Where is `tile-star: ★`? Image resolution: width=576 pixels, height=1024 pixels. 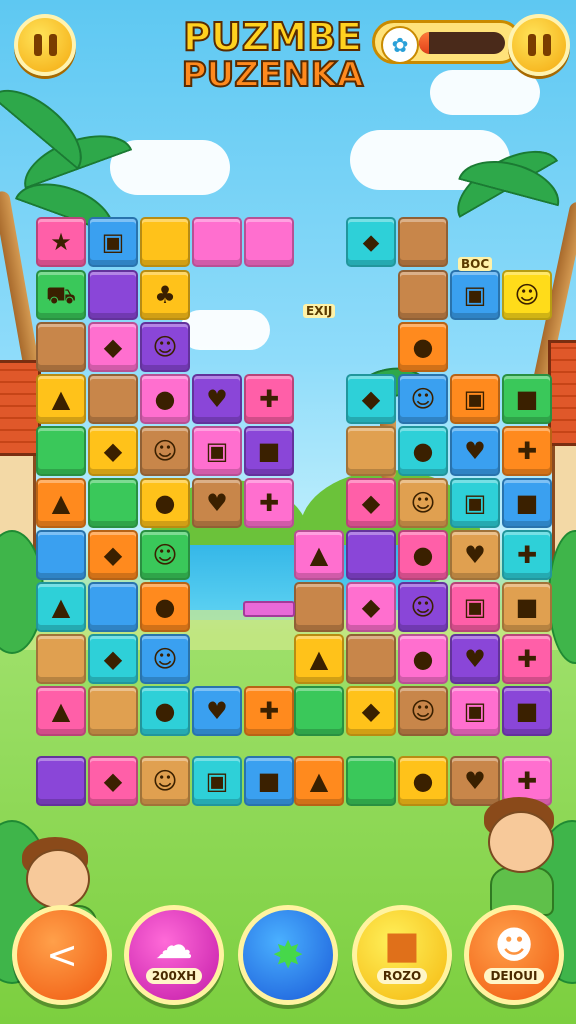 tile-star: ★ is located at coordinates (61, 242).